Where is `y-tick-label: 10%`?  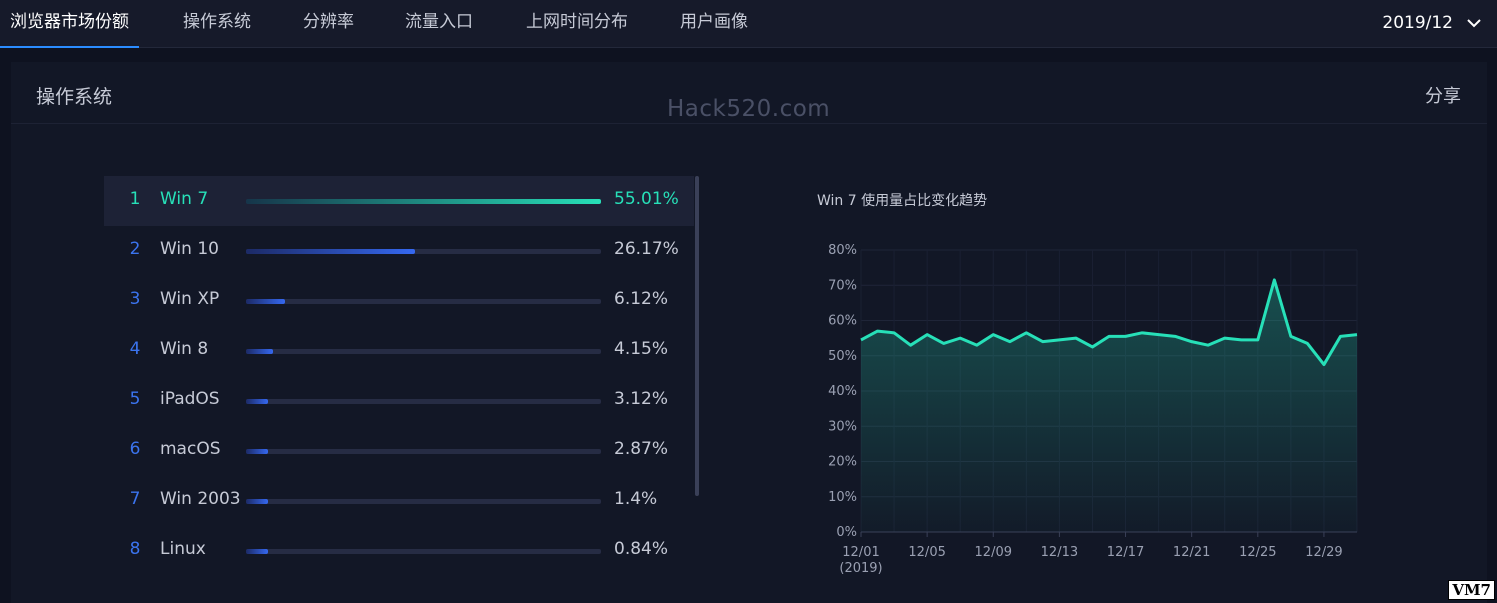 y-tick-label: 10% is located at coordinates (842, 497).